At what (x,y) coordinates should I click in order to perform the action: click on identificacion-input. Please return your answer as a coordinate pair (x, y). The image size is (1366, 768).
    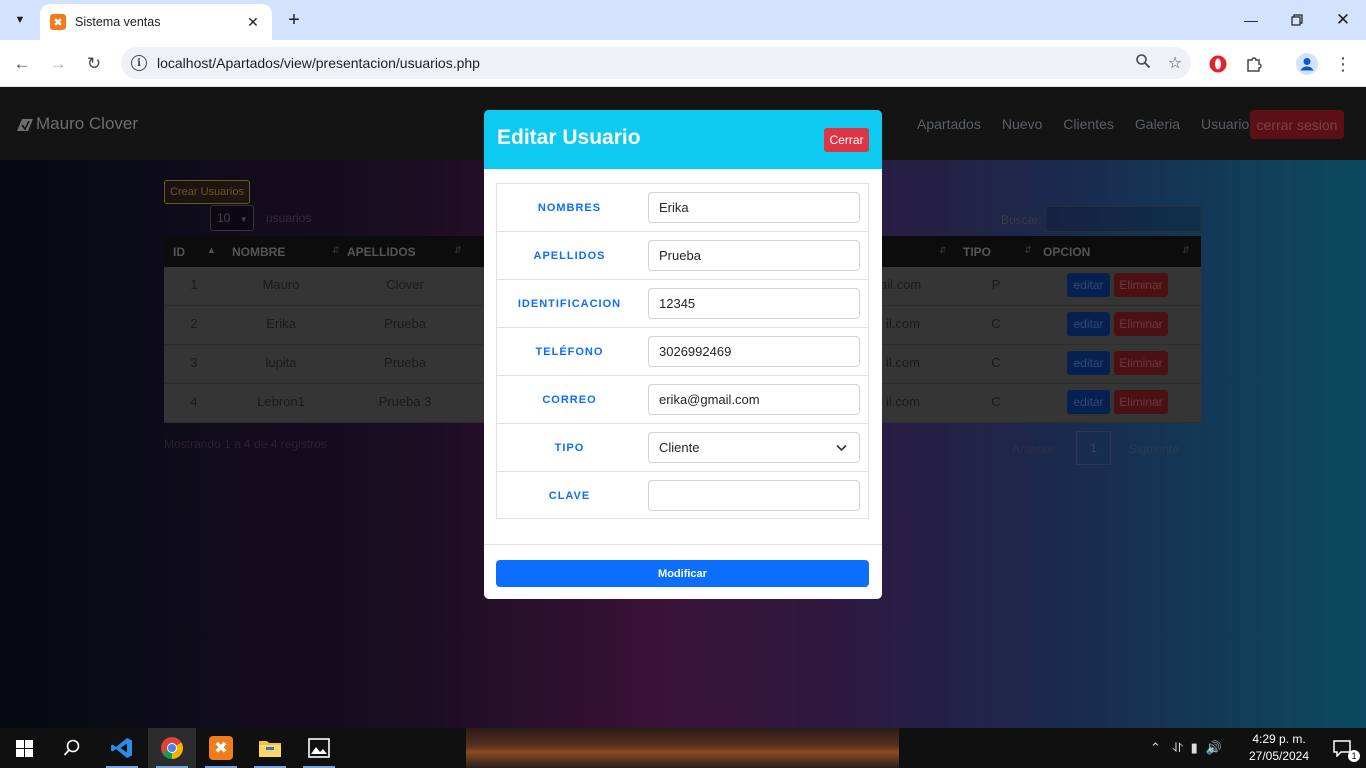
    Looking at the image, I should click on (754, 303).